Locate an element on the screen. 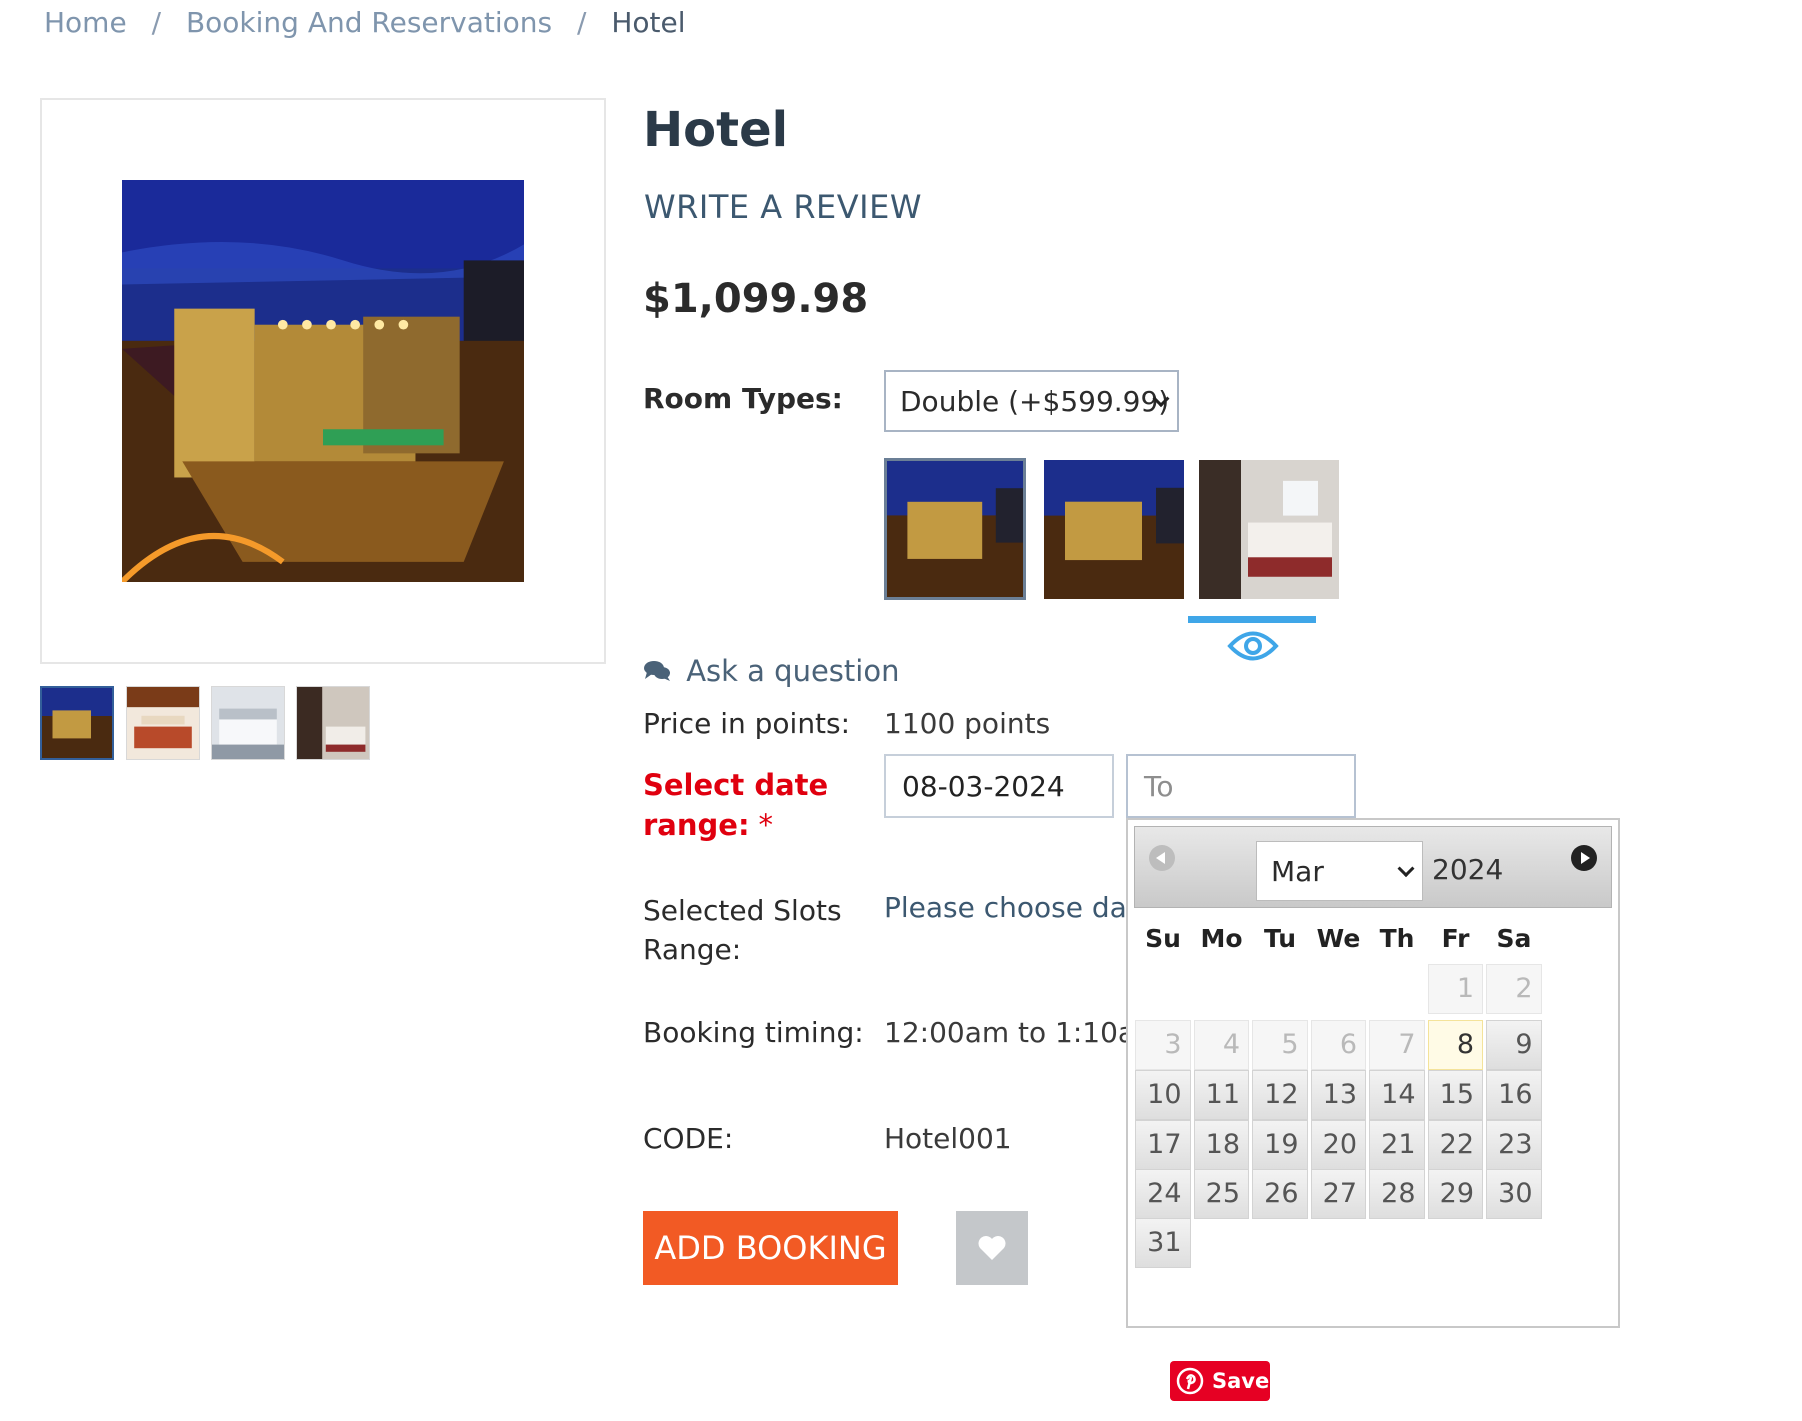 The height and width of the screenshot is (1421, 1802). pinterest-save-button: Save is located at coordinates (1220, 1381).